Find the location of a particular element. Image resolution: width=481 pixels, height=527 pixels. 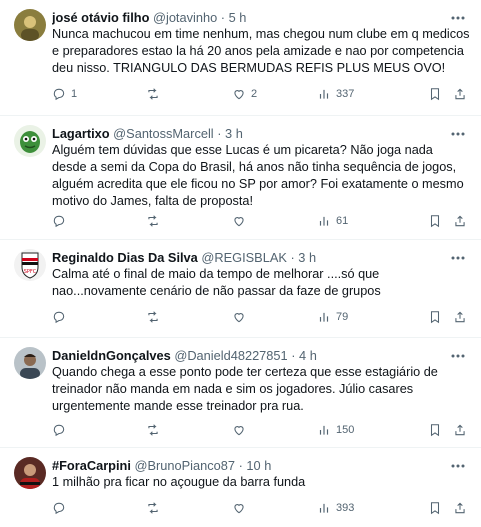

author-name: DanieldnGonçalves is located at coordinates (111, 355).